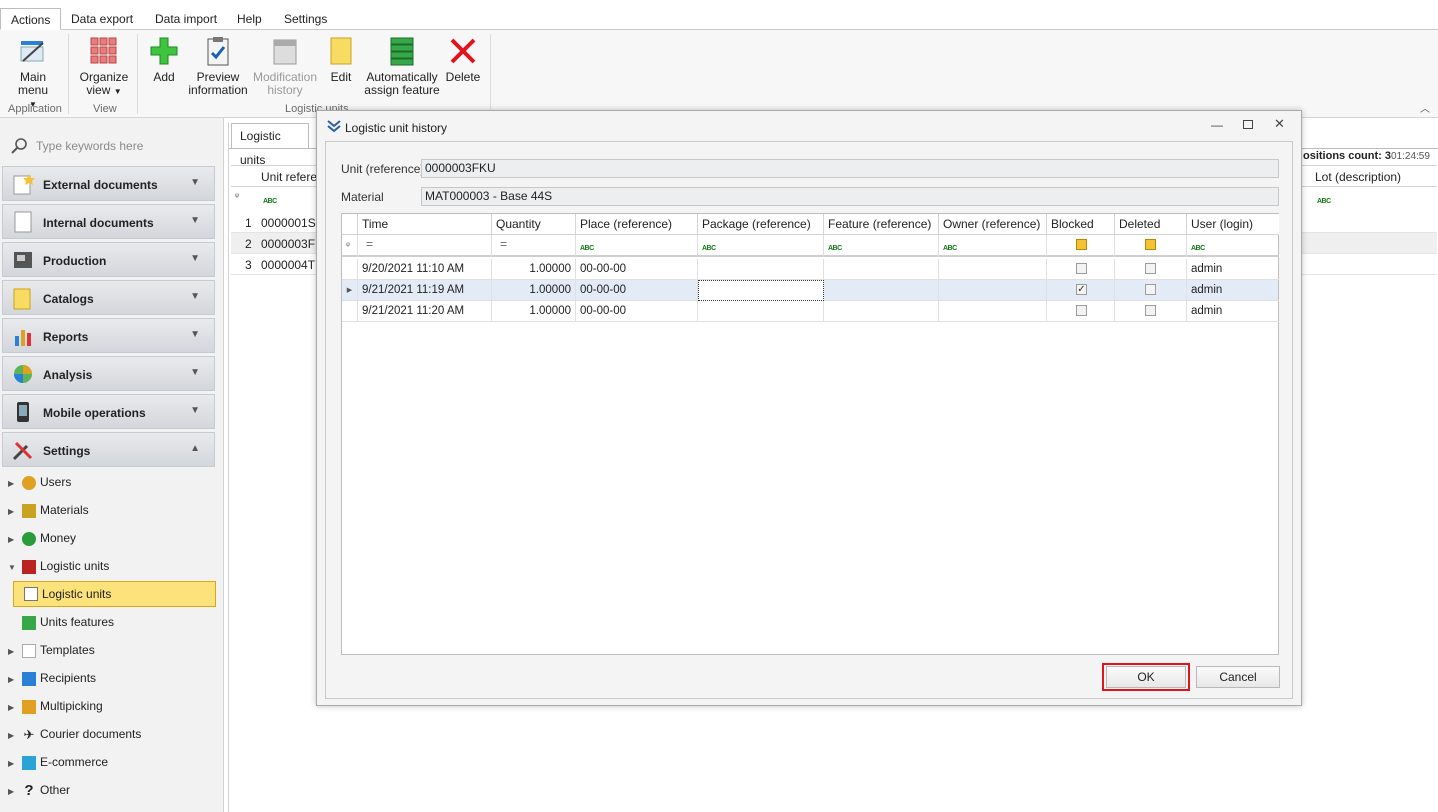 Image resolution: width=1438 pixels, height=812 pixels. Describe the element at coordinates (402, 64) in the screenshot. I see `automatically-assign-feature-button: Automatically assign feature` at that location.